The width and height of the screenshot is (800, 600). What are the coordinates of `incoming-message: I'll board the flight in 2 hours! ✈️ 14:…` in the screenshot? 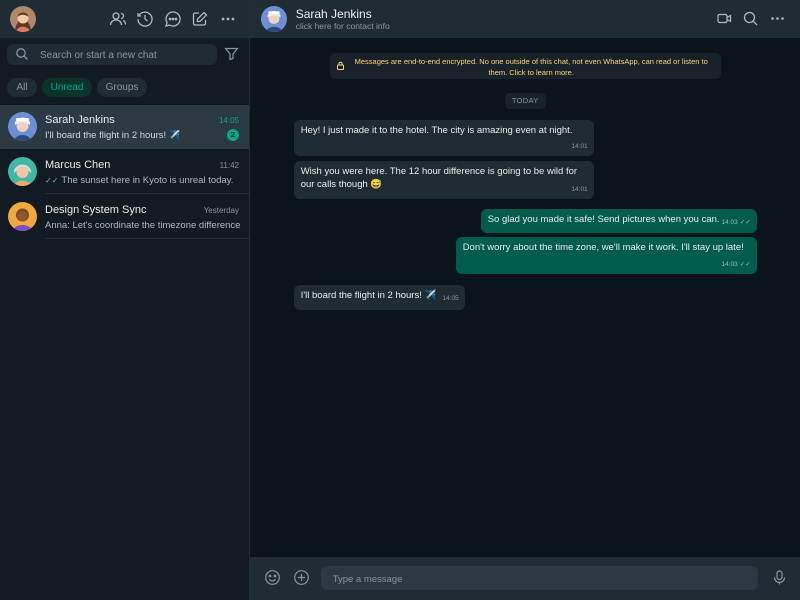 It's located at (379, 297).